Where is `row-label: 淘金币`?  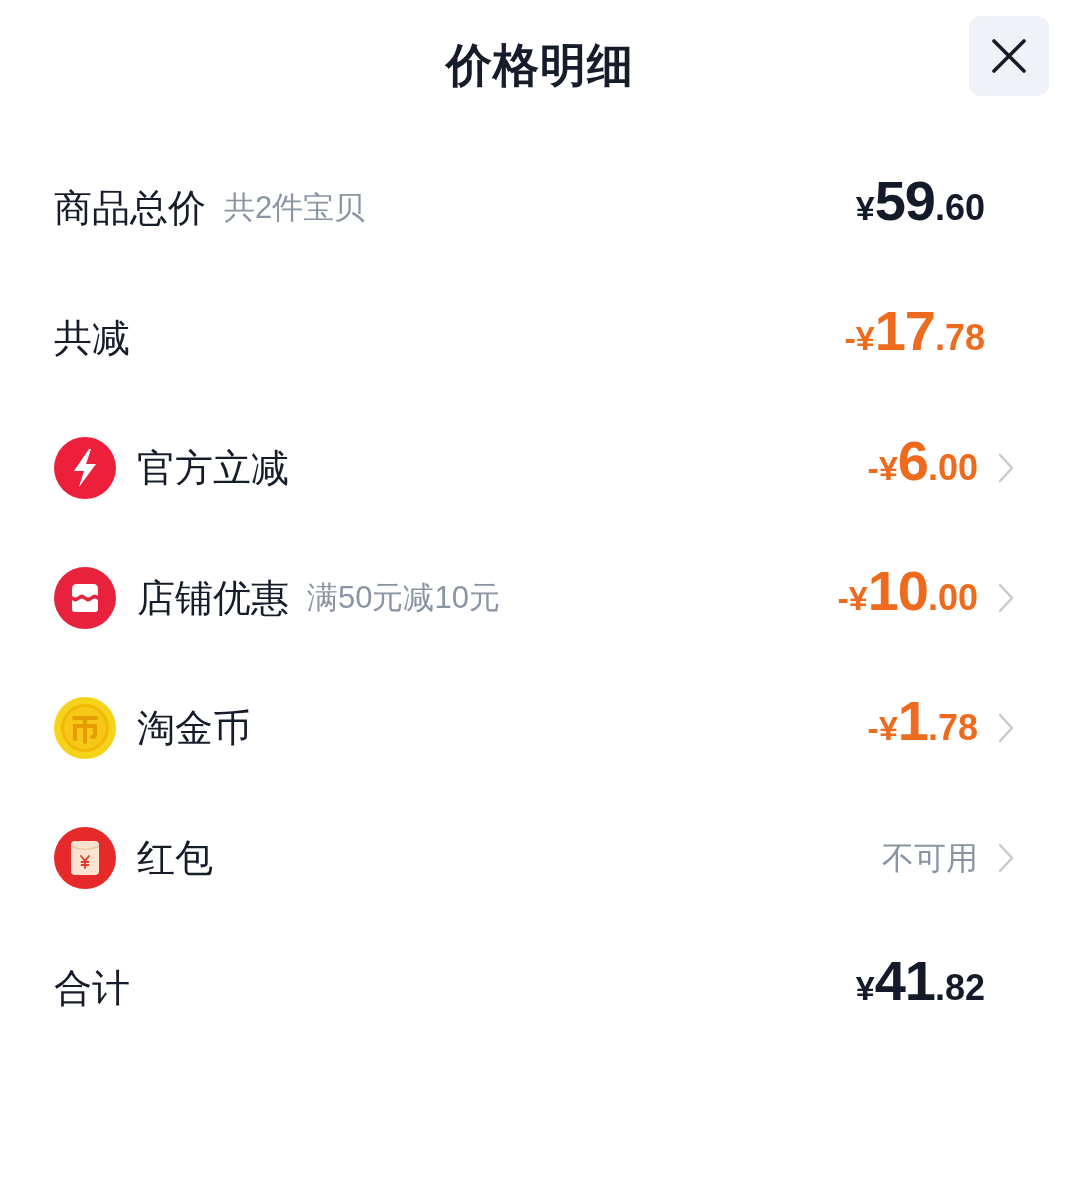 row-label: 淘金币 is located at coordinates (194, 728).